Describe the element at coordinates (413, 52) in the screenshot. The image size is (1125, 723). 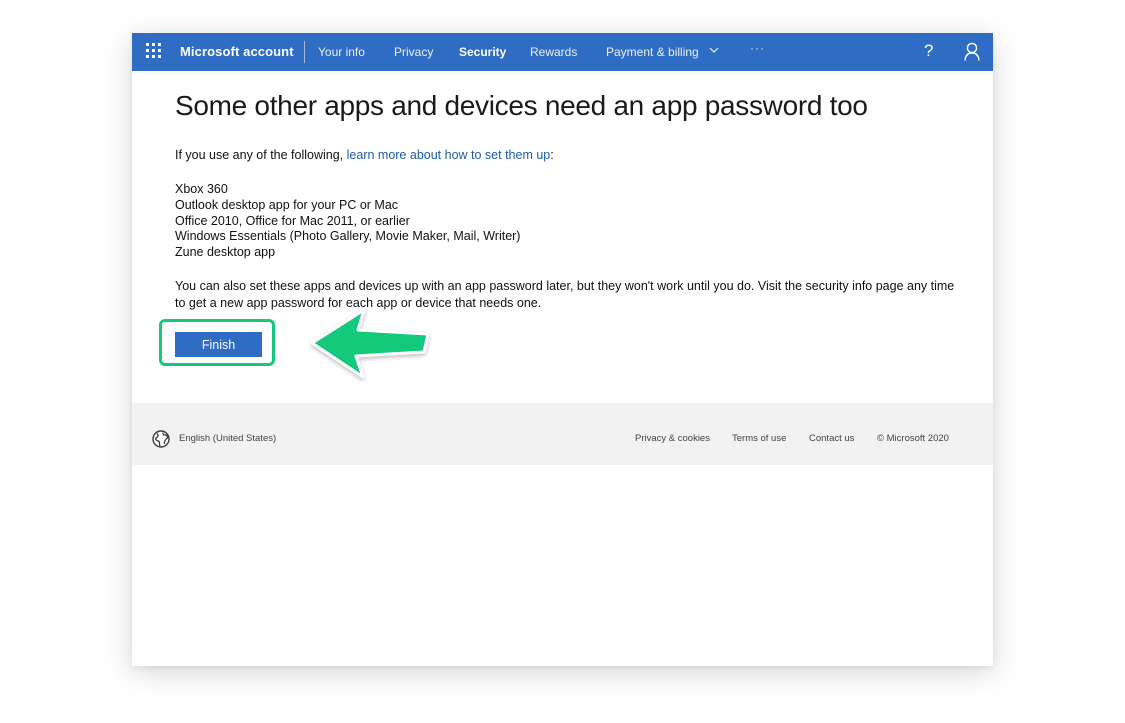
I see `nav-privacy: Privacy` at that location.